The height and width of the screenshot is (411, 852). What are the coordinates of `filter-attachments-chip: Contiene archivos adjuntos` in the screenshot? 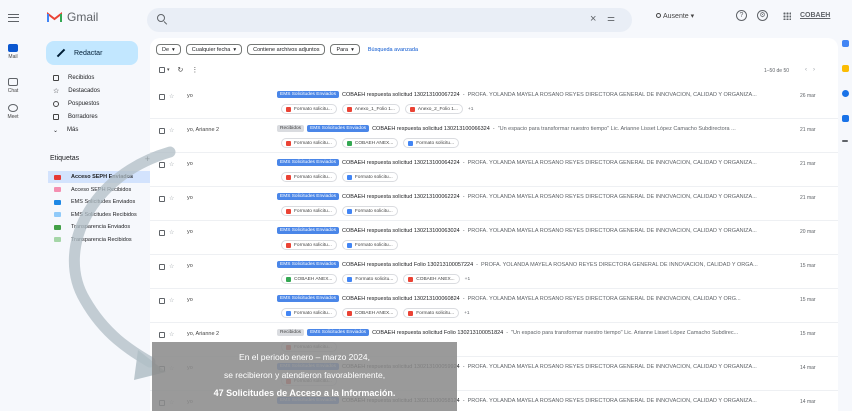 It's located at (286, 49).